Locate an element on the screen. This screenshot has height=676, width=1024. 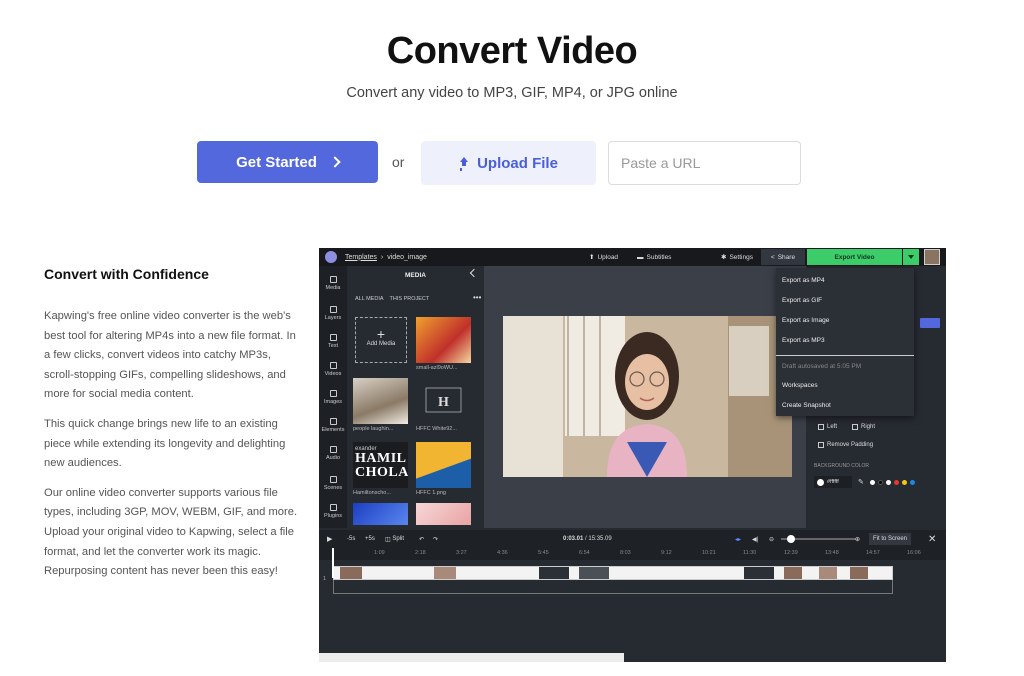
ruler-tick: 12:39 is located at coordinates (791, 553).